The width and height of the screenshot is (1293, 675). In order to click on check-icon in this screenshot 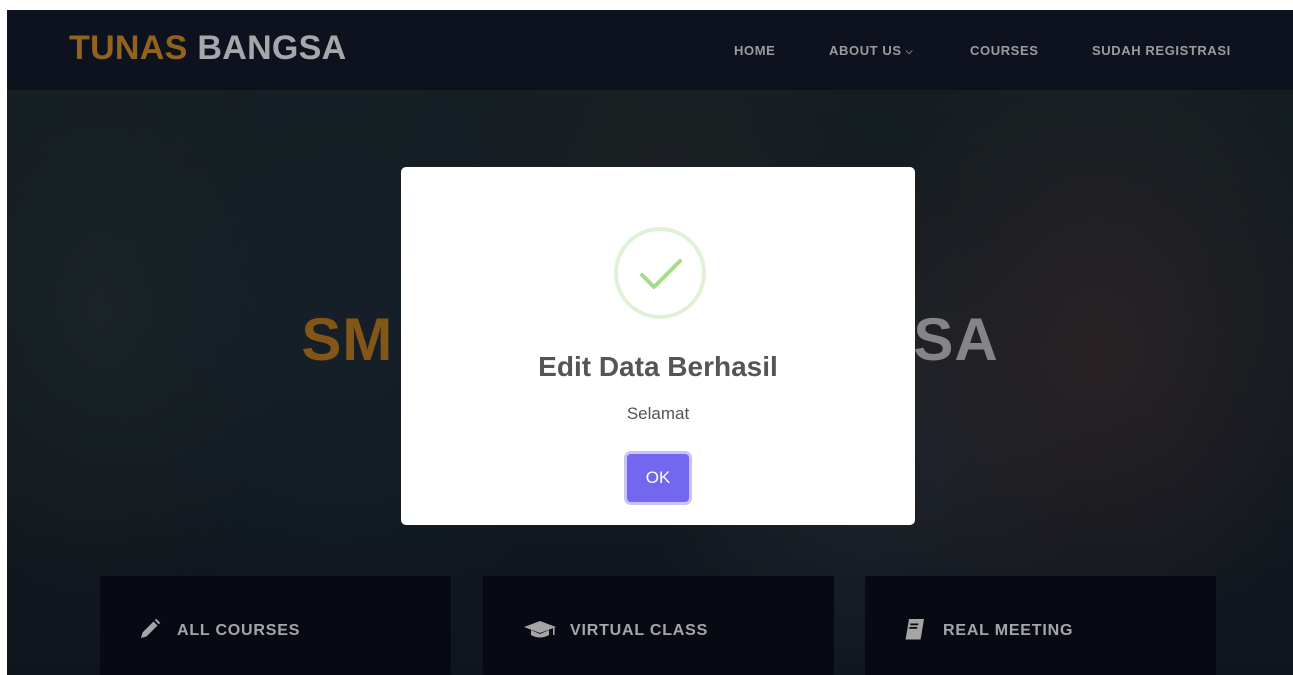, I will do `click(661, 274)`.